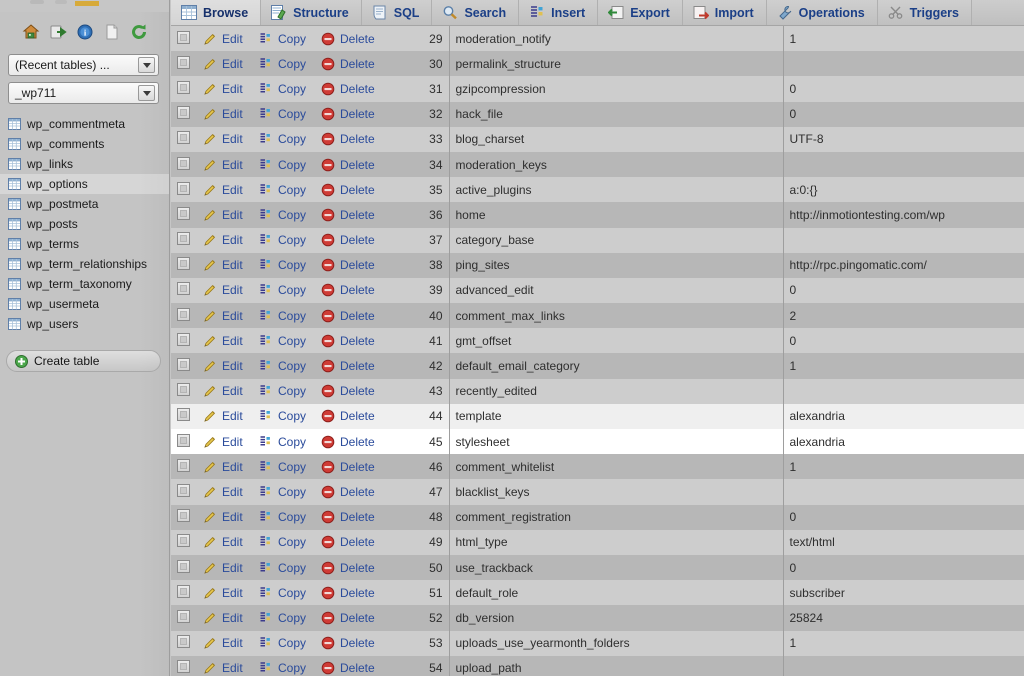 Image resolution: width=1024 pixels, height=676 pixels. Describe the element at coordinates (216, 12) in the screenshot. I see `tab-browse: Browse` at that location.